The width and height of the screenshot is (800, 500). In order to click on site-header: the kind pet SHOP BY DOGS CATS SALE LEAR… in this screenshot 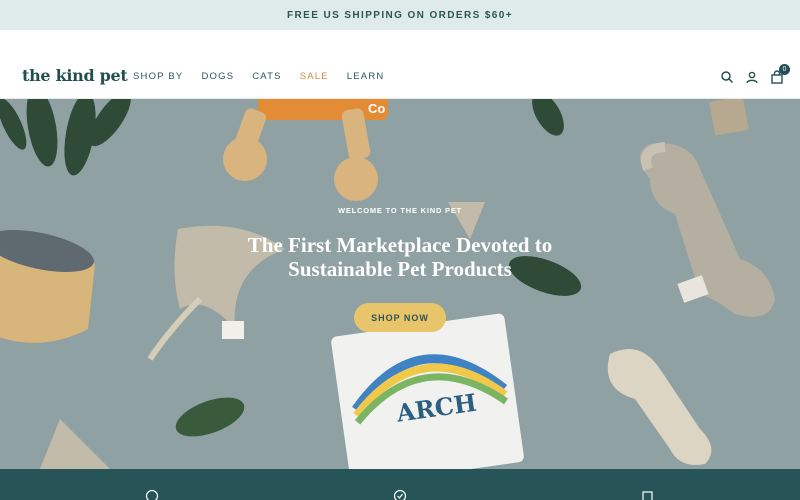, I will do `click(400, 64)`.